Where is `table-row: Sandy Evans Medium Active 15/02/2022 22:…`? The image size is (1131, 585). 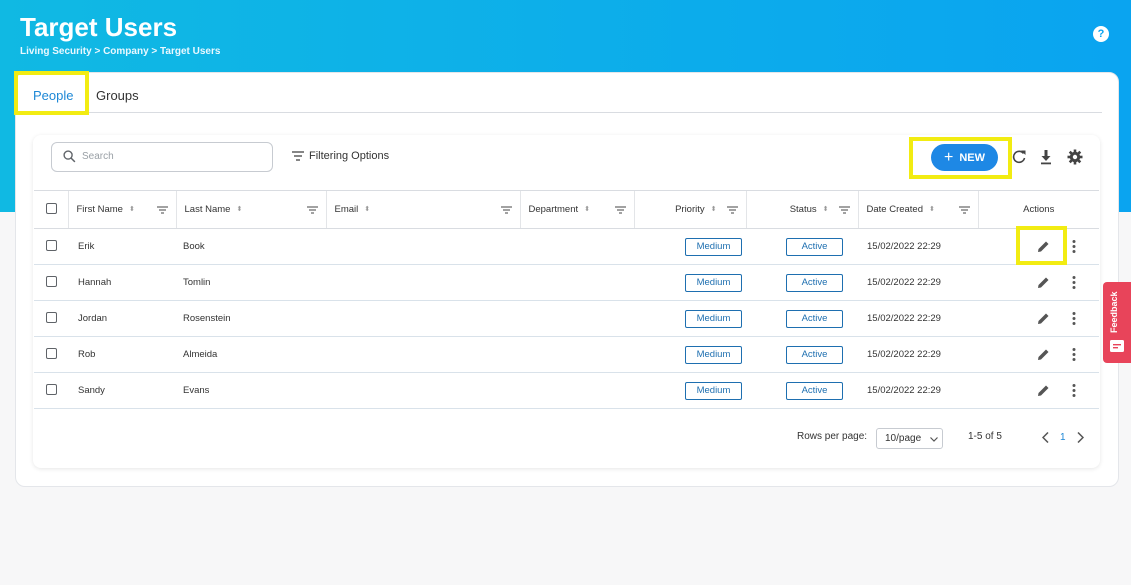 table-row: Sandy Evans Medium Active 15/02/2022 22:… is located at coordinates (566, 390).